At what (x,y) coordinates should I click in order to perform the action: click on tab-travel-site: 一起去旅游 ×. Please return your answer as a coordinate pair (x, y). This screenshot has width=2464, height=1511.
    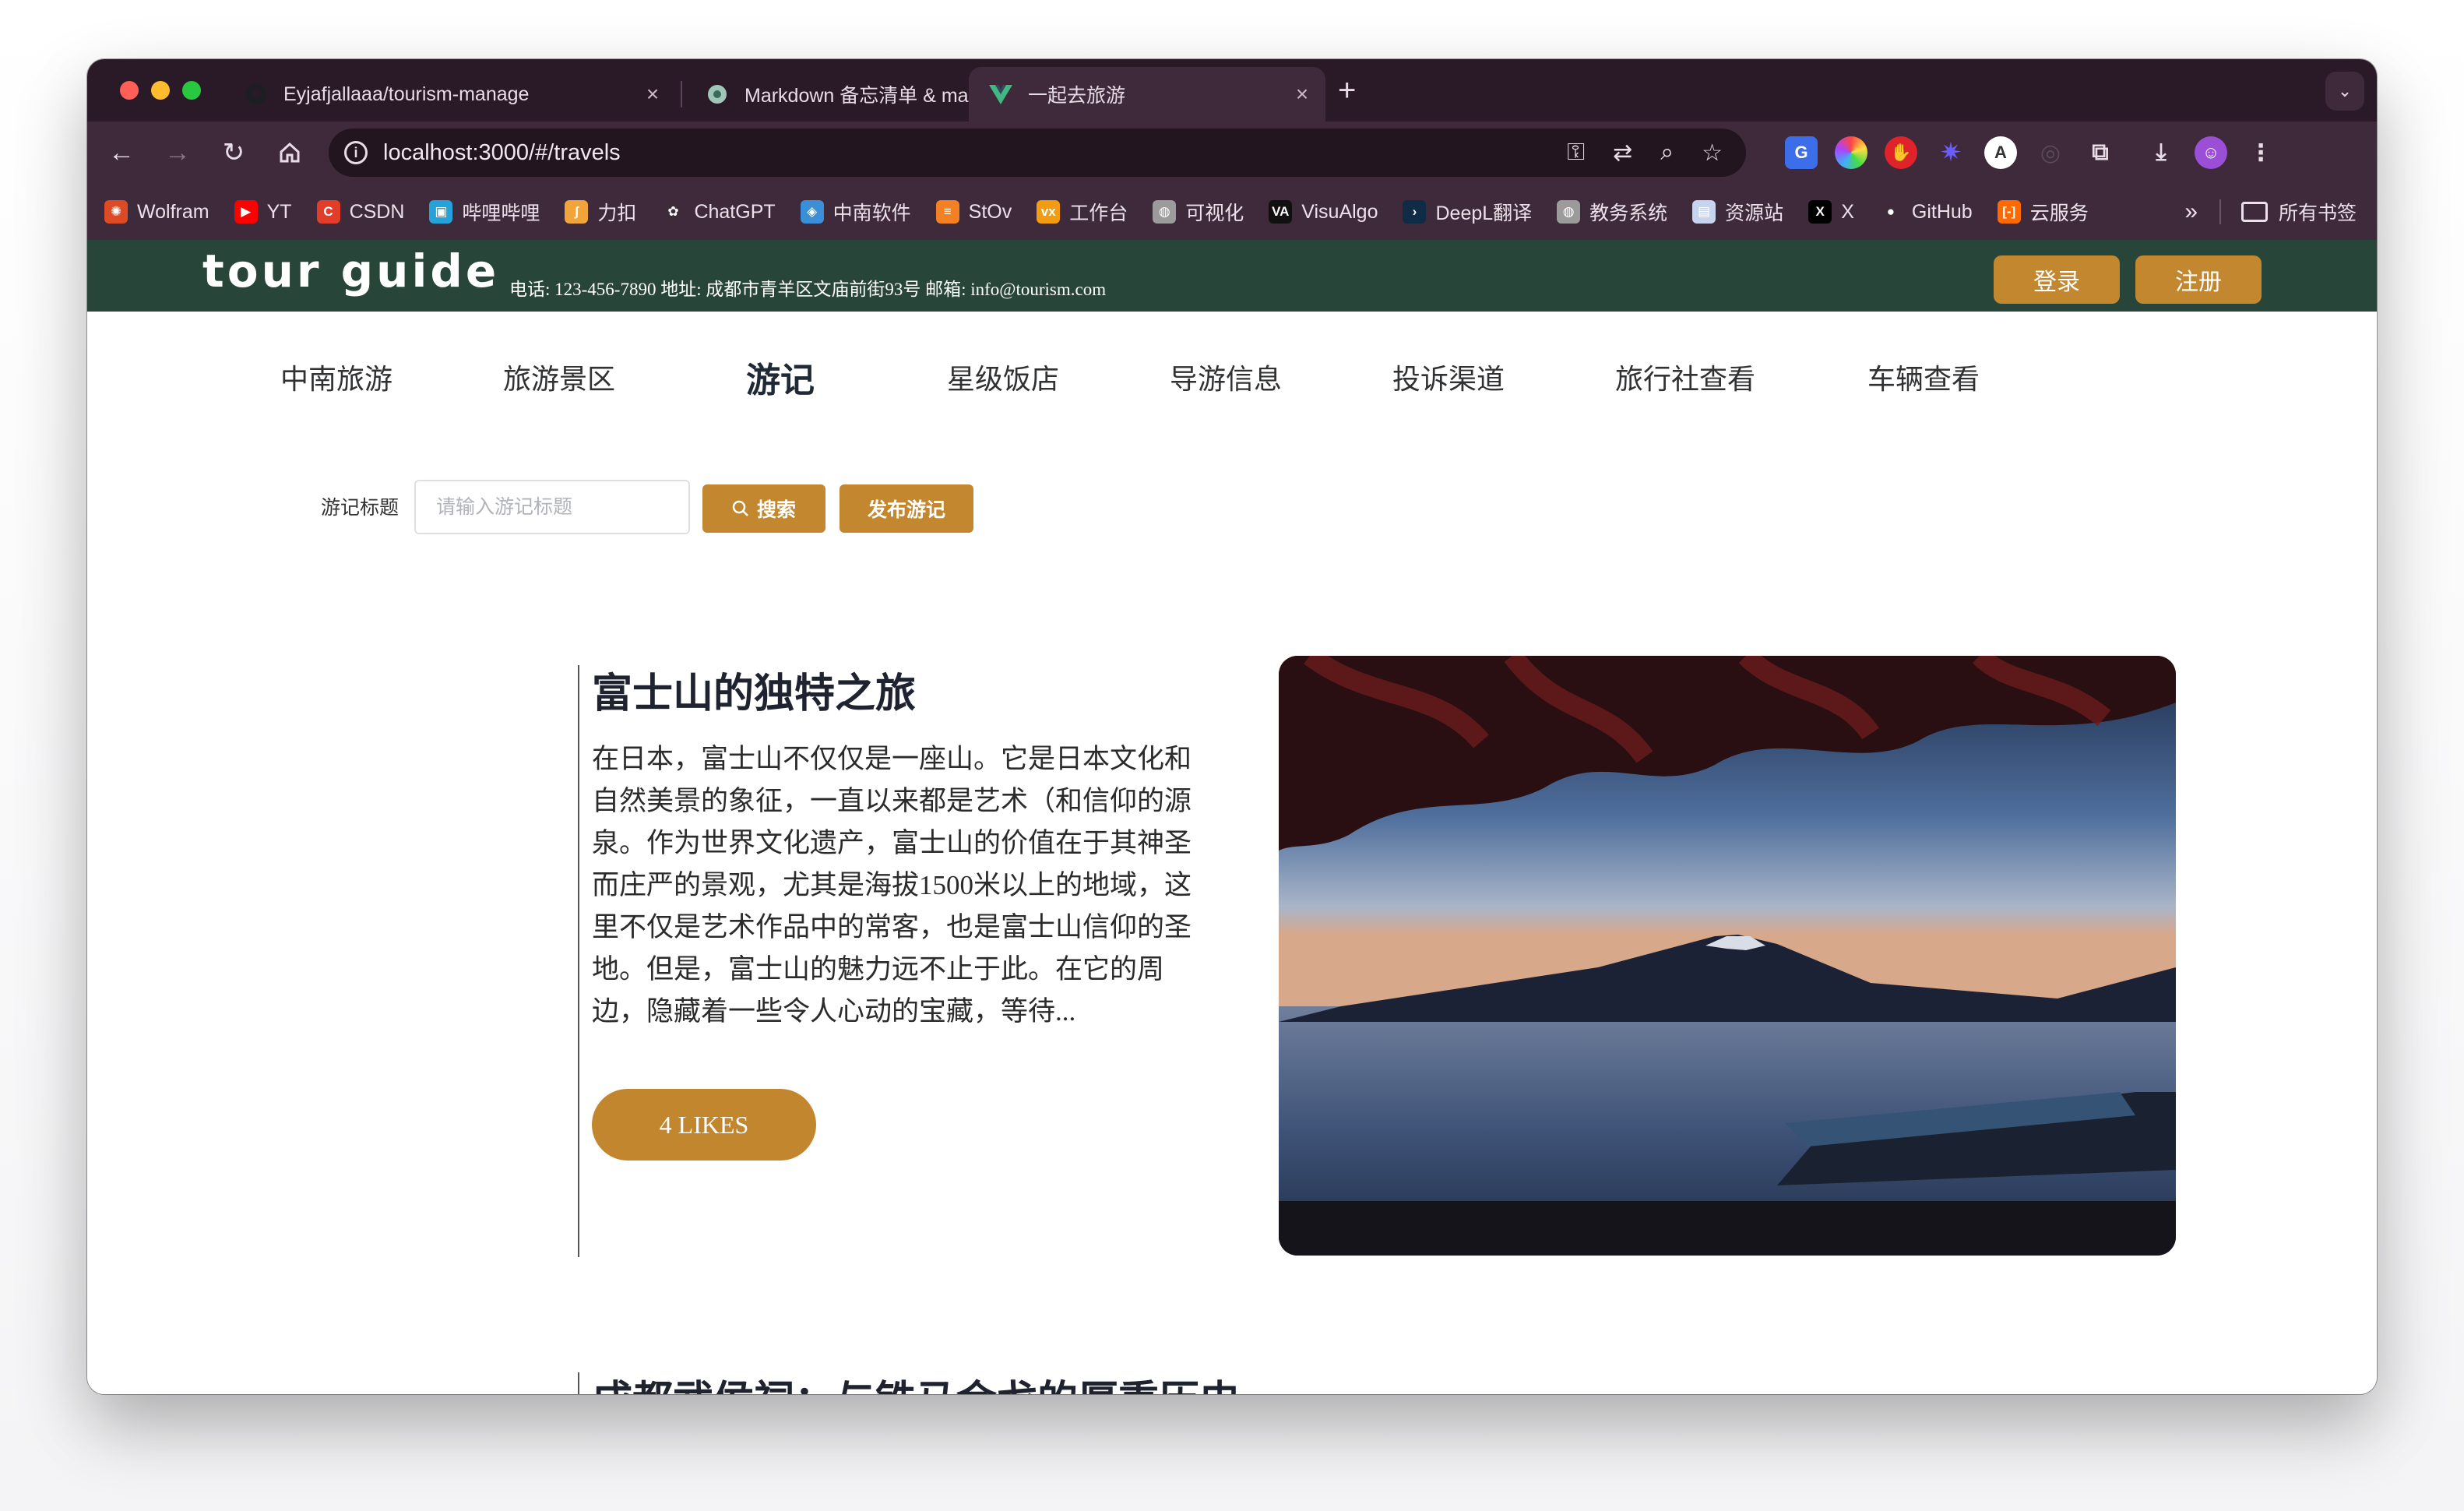
    Looking at the image, I should click on (1147, 94).